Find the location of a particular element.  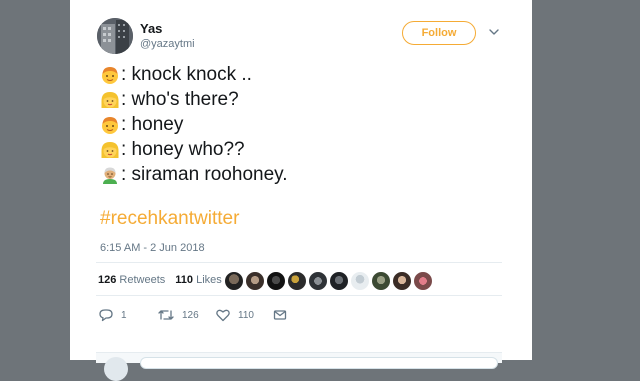

tweet-line-text: : who's there? is located at coordinates (180, 99).